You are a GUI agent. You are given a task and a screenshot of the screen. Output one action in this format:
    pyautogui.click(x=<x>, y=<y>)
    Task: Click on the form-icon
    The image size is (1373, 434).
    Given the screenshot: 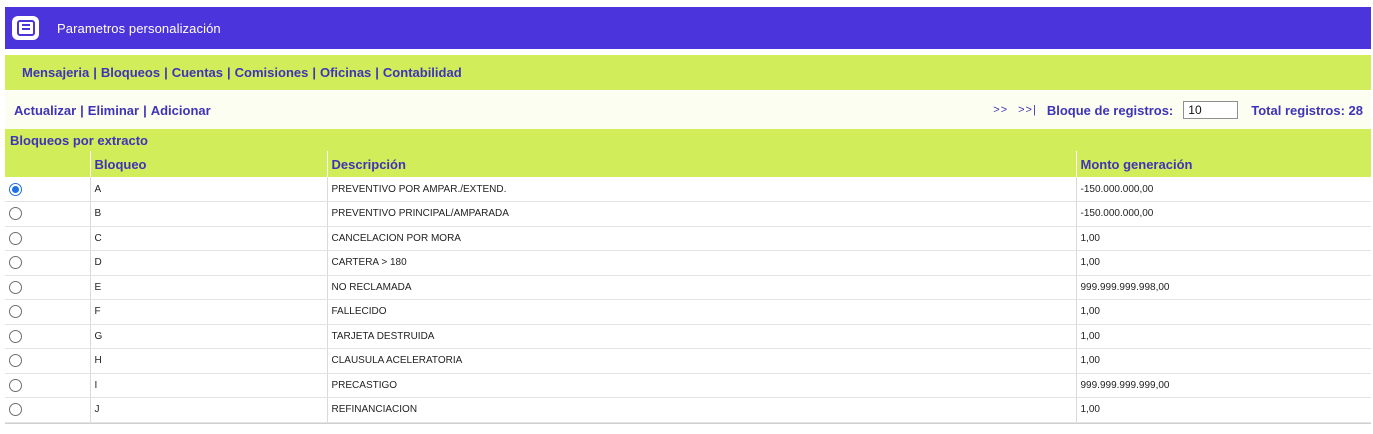 What is the action you would take?
    pyautogui.click(x=25, y=28)
    